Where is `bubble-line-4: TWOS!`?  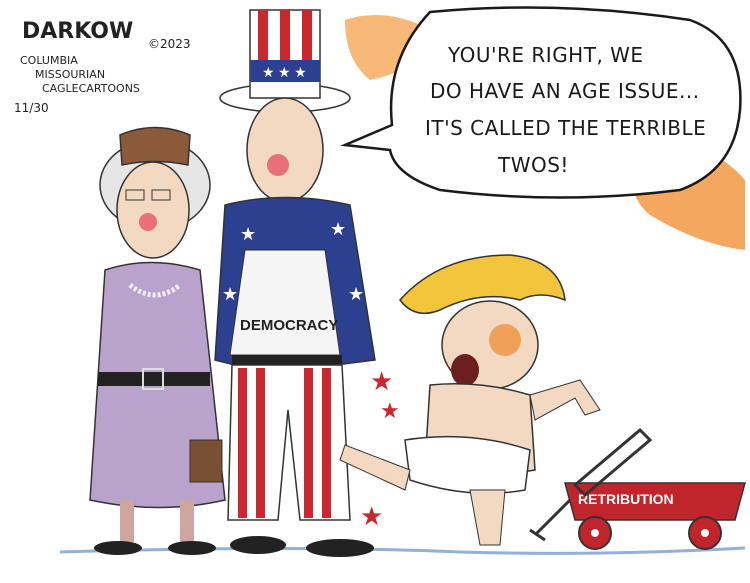
bubble-line-4: TWOS! is located at coordinates (533, 165).